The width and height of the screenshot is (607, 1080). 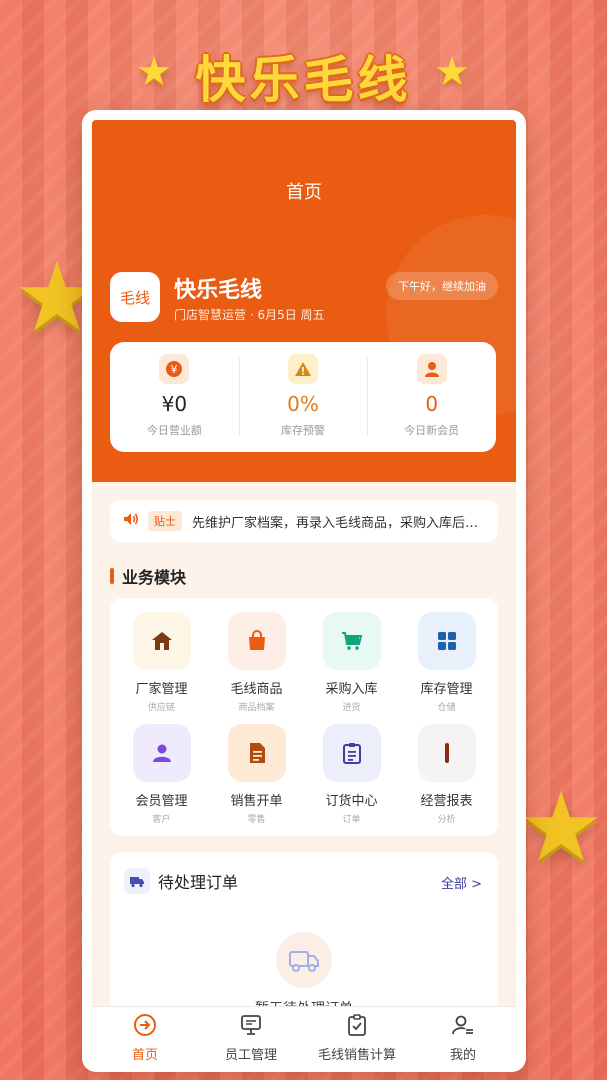 I want to click on tab-label: 员工管理, so click(x=250, y=1055).